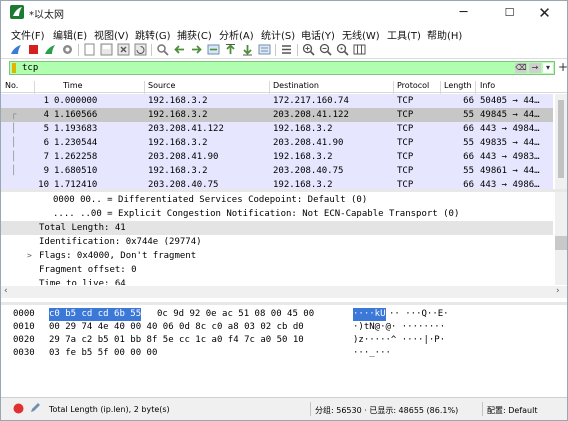 The image size is (568, 421). What do you see at coordinates (6, 291) in the screenshot?
I see `scroll-left-icon: ‹` at bounding box center [6, 291].